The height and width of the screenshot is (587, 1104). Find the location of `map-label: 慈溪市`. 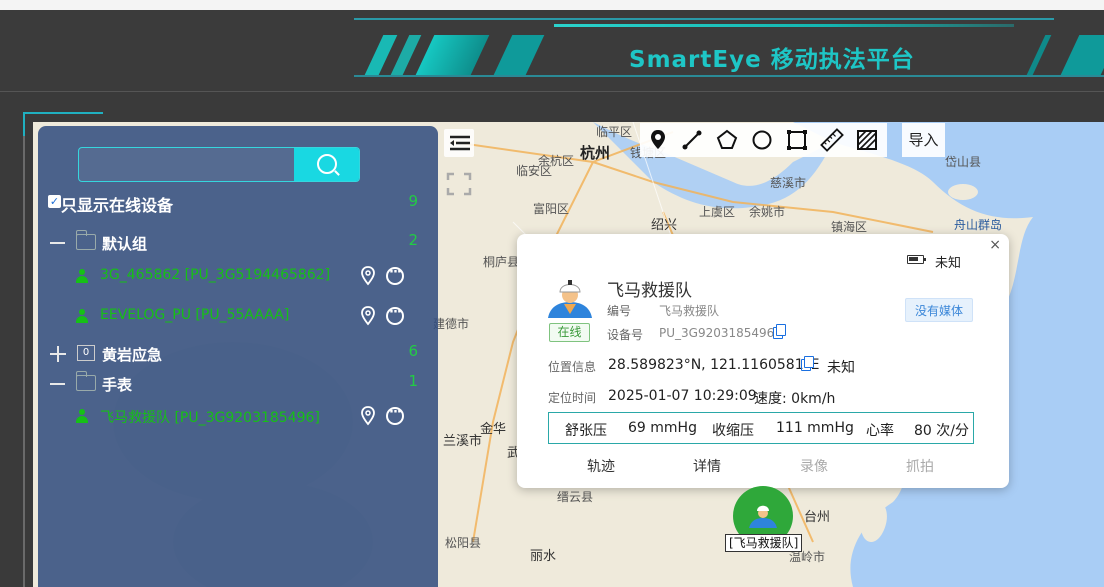

map-label: 慈溪市 is located at coordinates (788, 183).